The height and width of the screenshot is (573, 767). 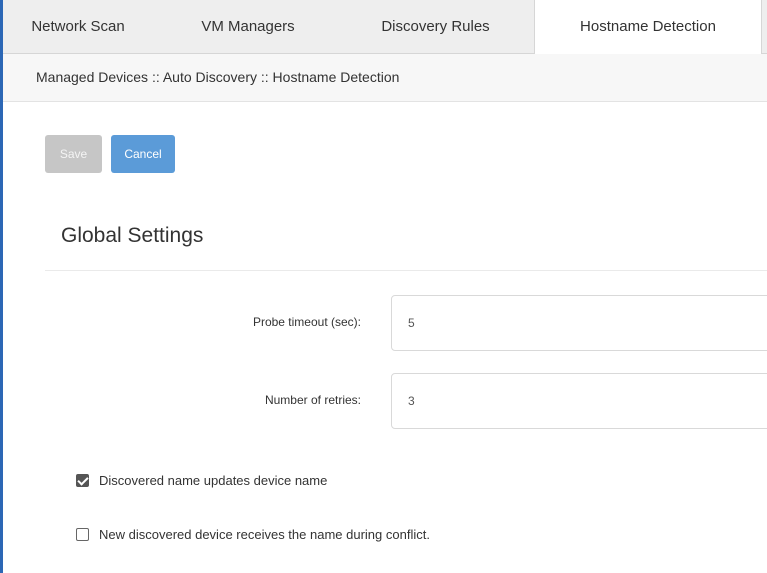 I want to click on section-title: Global Settings, so click(x=132, y=235).